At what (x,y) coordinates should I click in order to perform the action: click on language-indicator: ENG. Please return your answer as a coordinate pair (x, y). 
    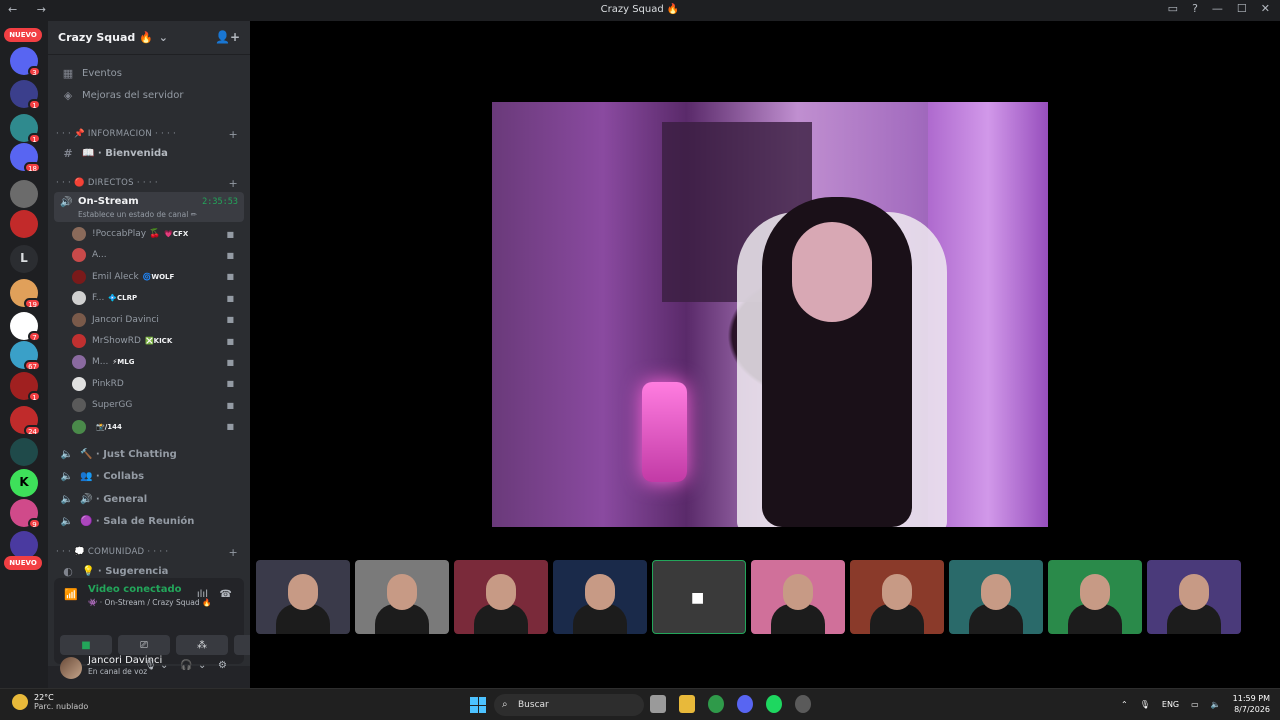
    Looking at the image, I should click on (1170, 704).